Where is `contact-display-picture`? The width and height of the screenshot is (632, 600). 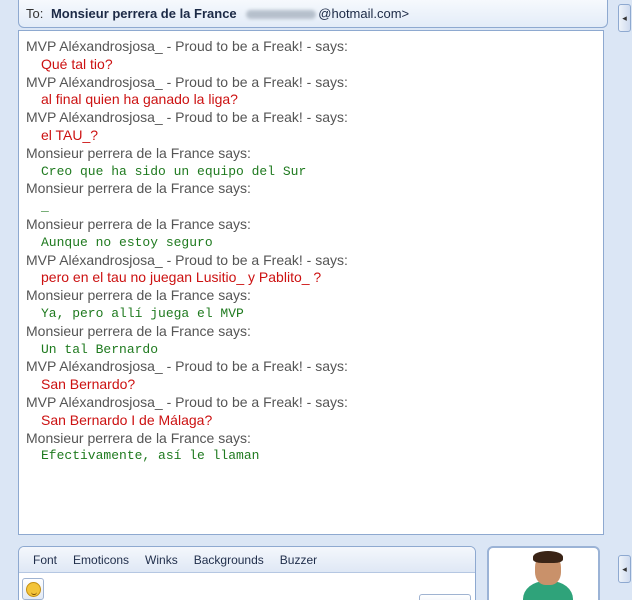 contact-display-picture is located at coordinates (548, 575).